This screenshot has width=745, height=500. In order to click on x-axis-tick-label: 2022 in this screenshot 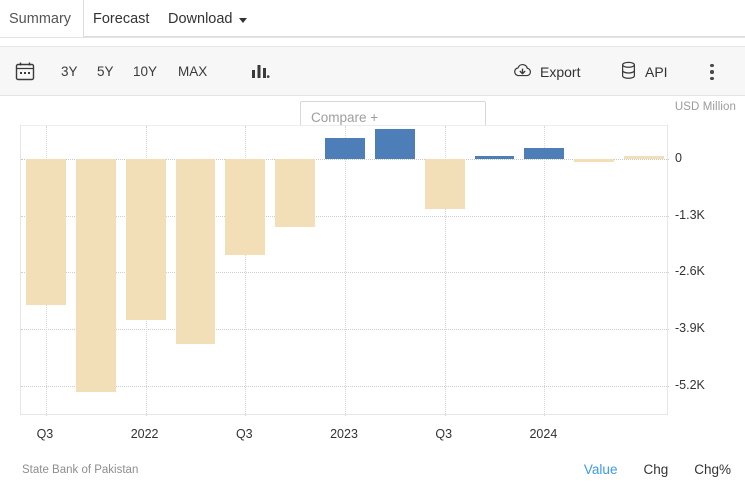, I will do `click(144, 434)`.